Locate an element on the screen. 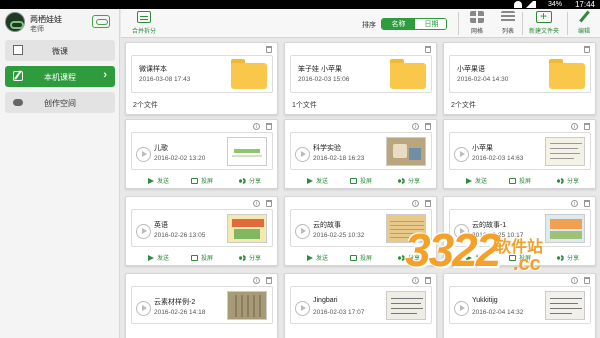 This screenshot has height=338, width=600. edit-button: 编辑 is located at coordinates (584, 23).